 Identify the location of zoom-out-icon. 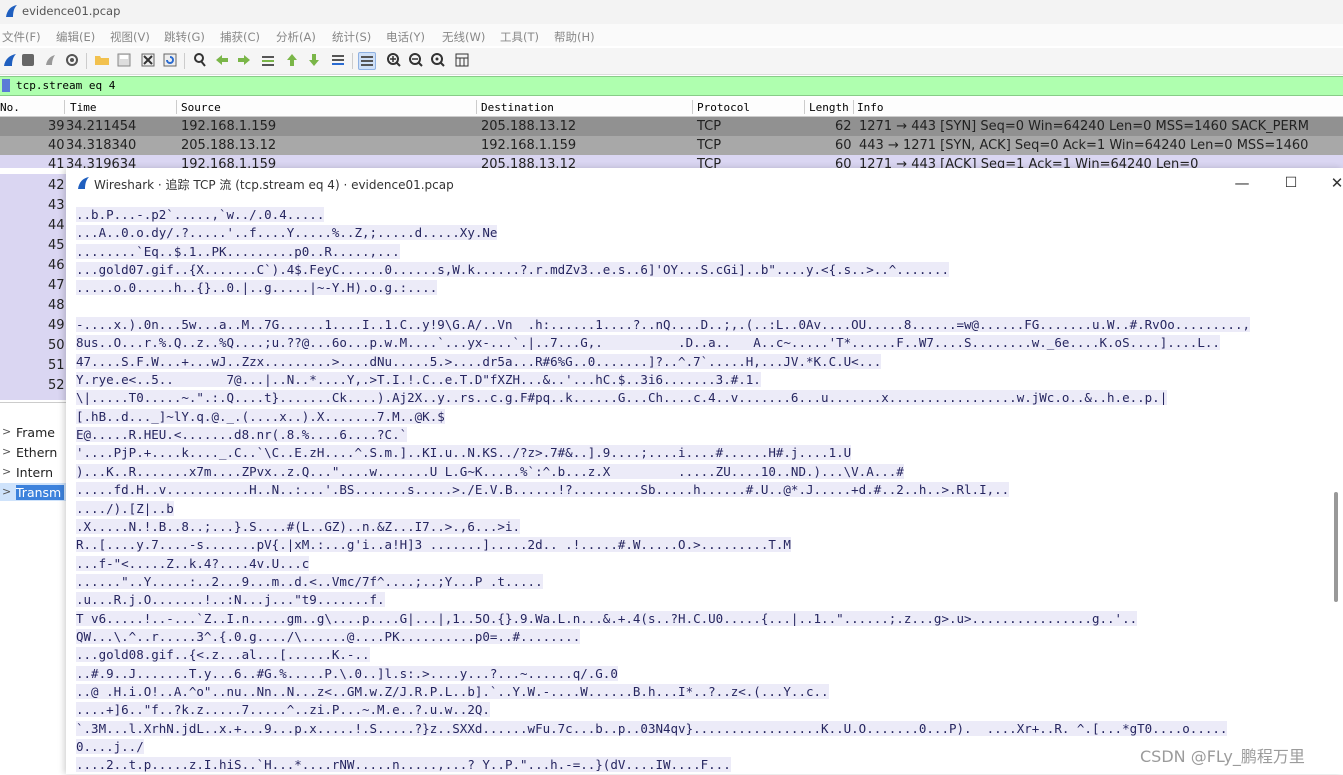
(416, 60).